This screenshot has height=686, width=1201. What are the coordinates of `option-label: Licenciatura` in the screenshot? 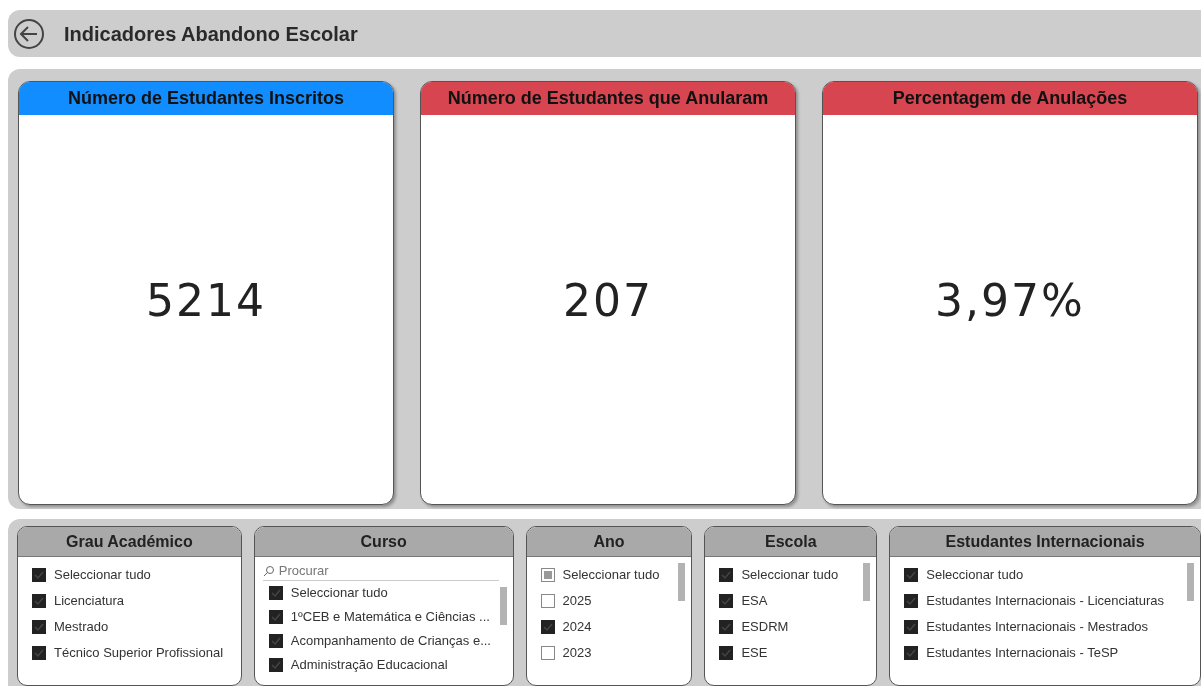 It's located at (89, 601).